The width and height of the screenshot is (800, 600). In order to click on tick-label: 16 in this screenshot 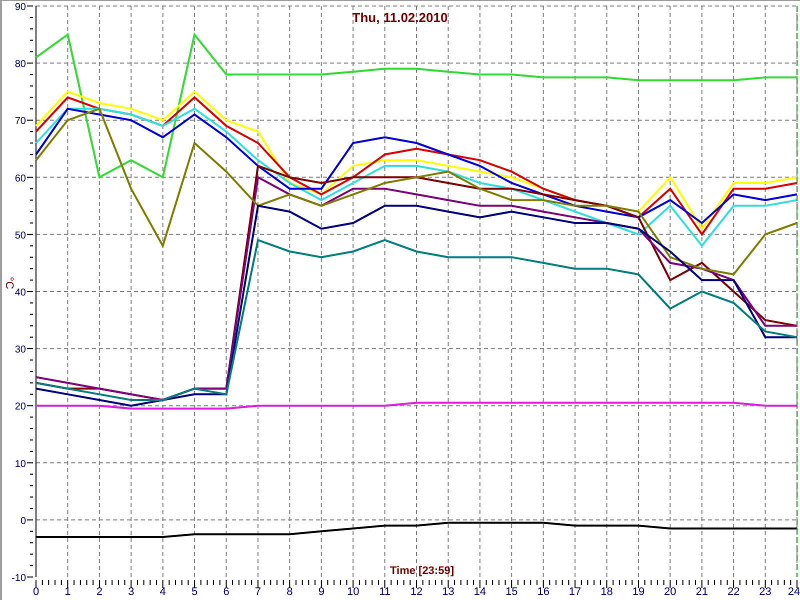, I will do `click(543, 592)`.